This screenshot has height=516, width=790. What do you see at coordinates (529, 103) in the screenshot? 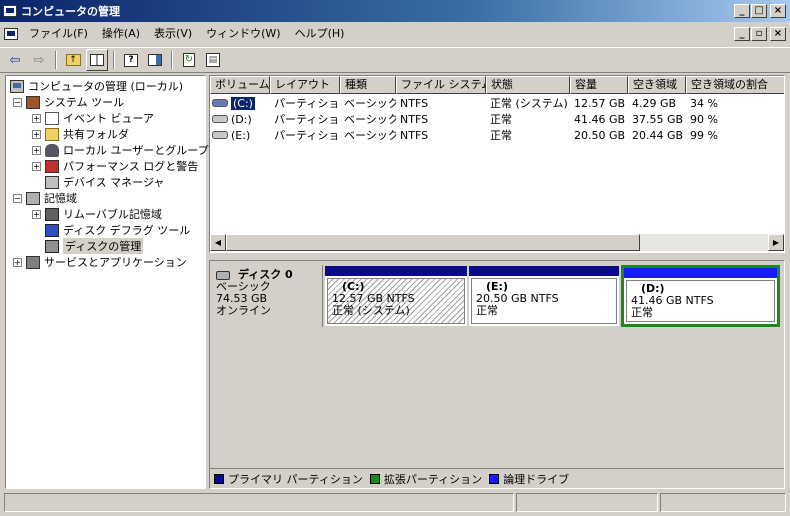
I see `cell-status: 正常 (システム)` at bounding box center [529, 103].